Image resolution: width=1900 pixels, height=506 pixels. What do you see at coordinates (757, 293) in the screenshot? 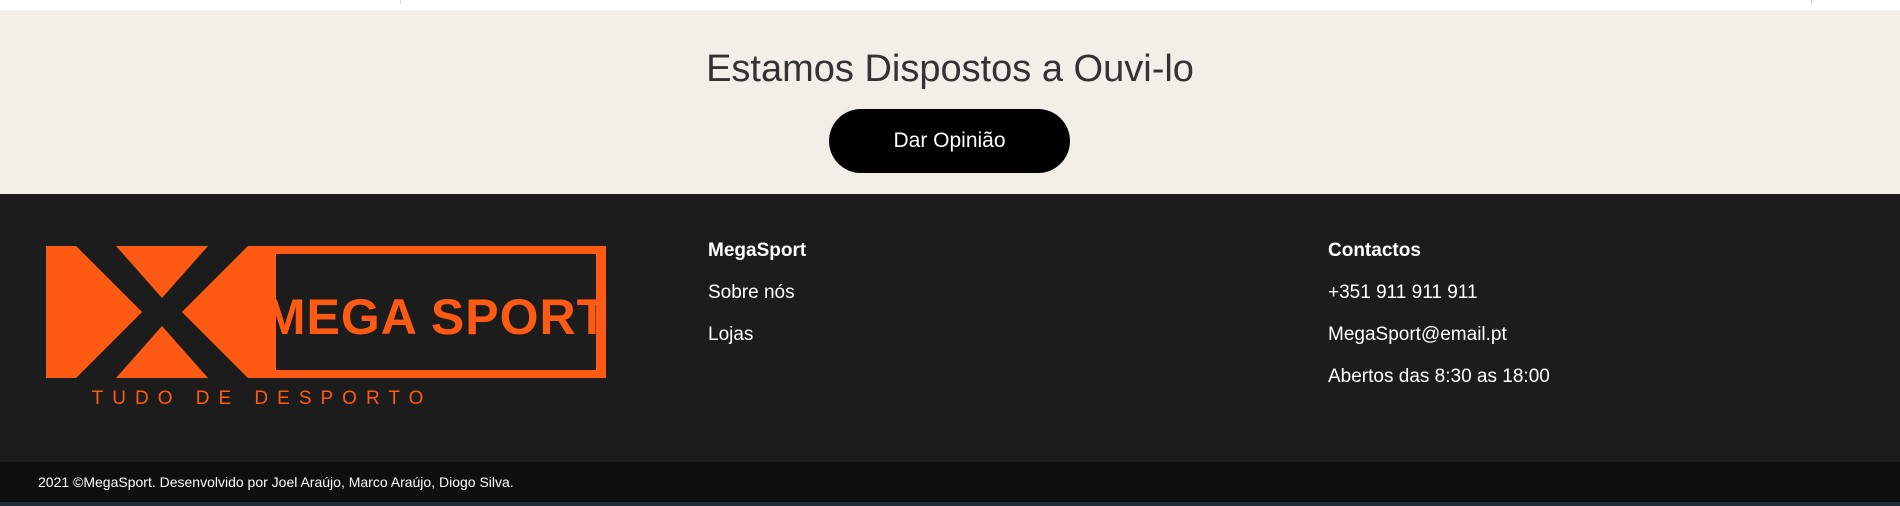
I see `footer-link-about: Sobre nós` at bounding box center [757, 293].